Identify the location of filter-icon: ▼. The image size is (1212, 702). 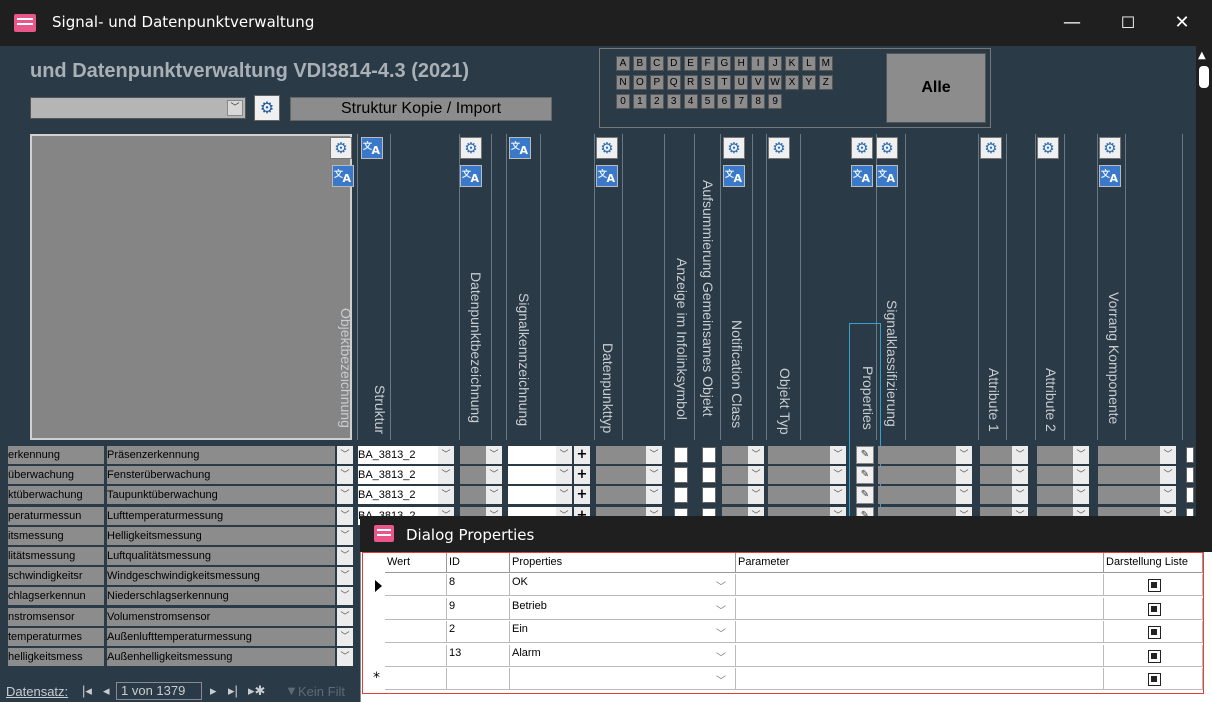
(291, 690).